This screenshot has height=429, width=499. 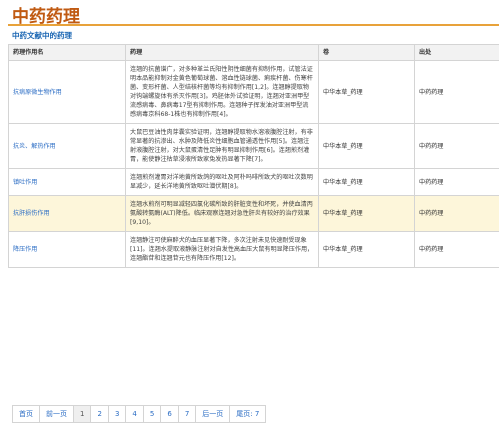 What do you see at coordinates (134, 414) in the screenshot?
I see `page-button: 4` at bounding box center [134, 414].